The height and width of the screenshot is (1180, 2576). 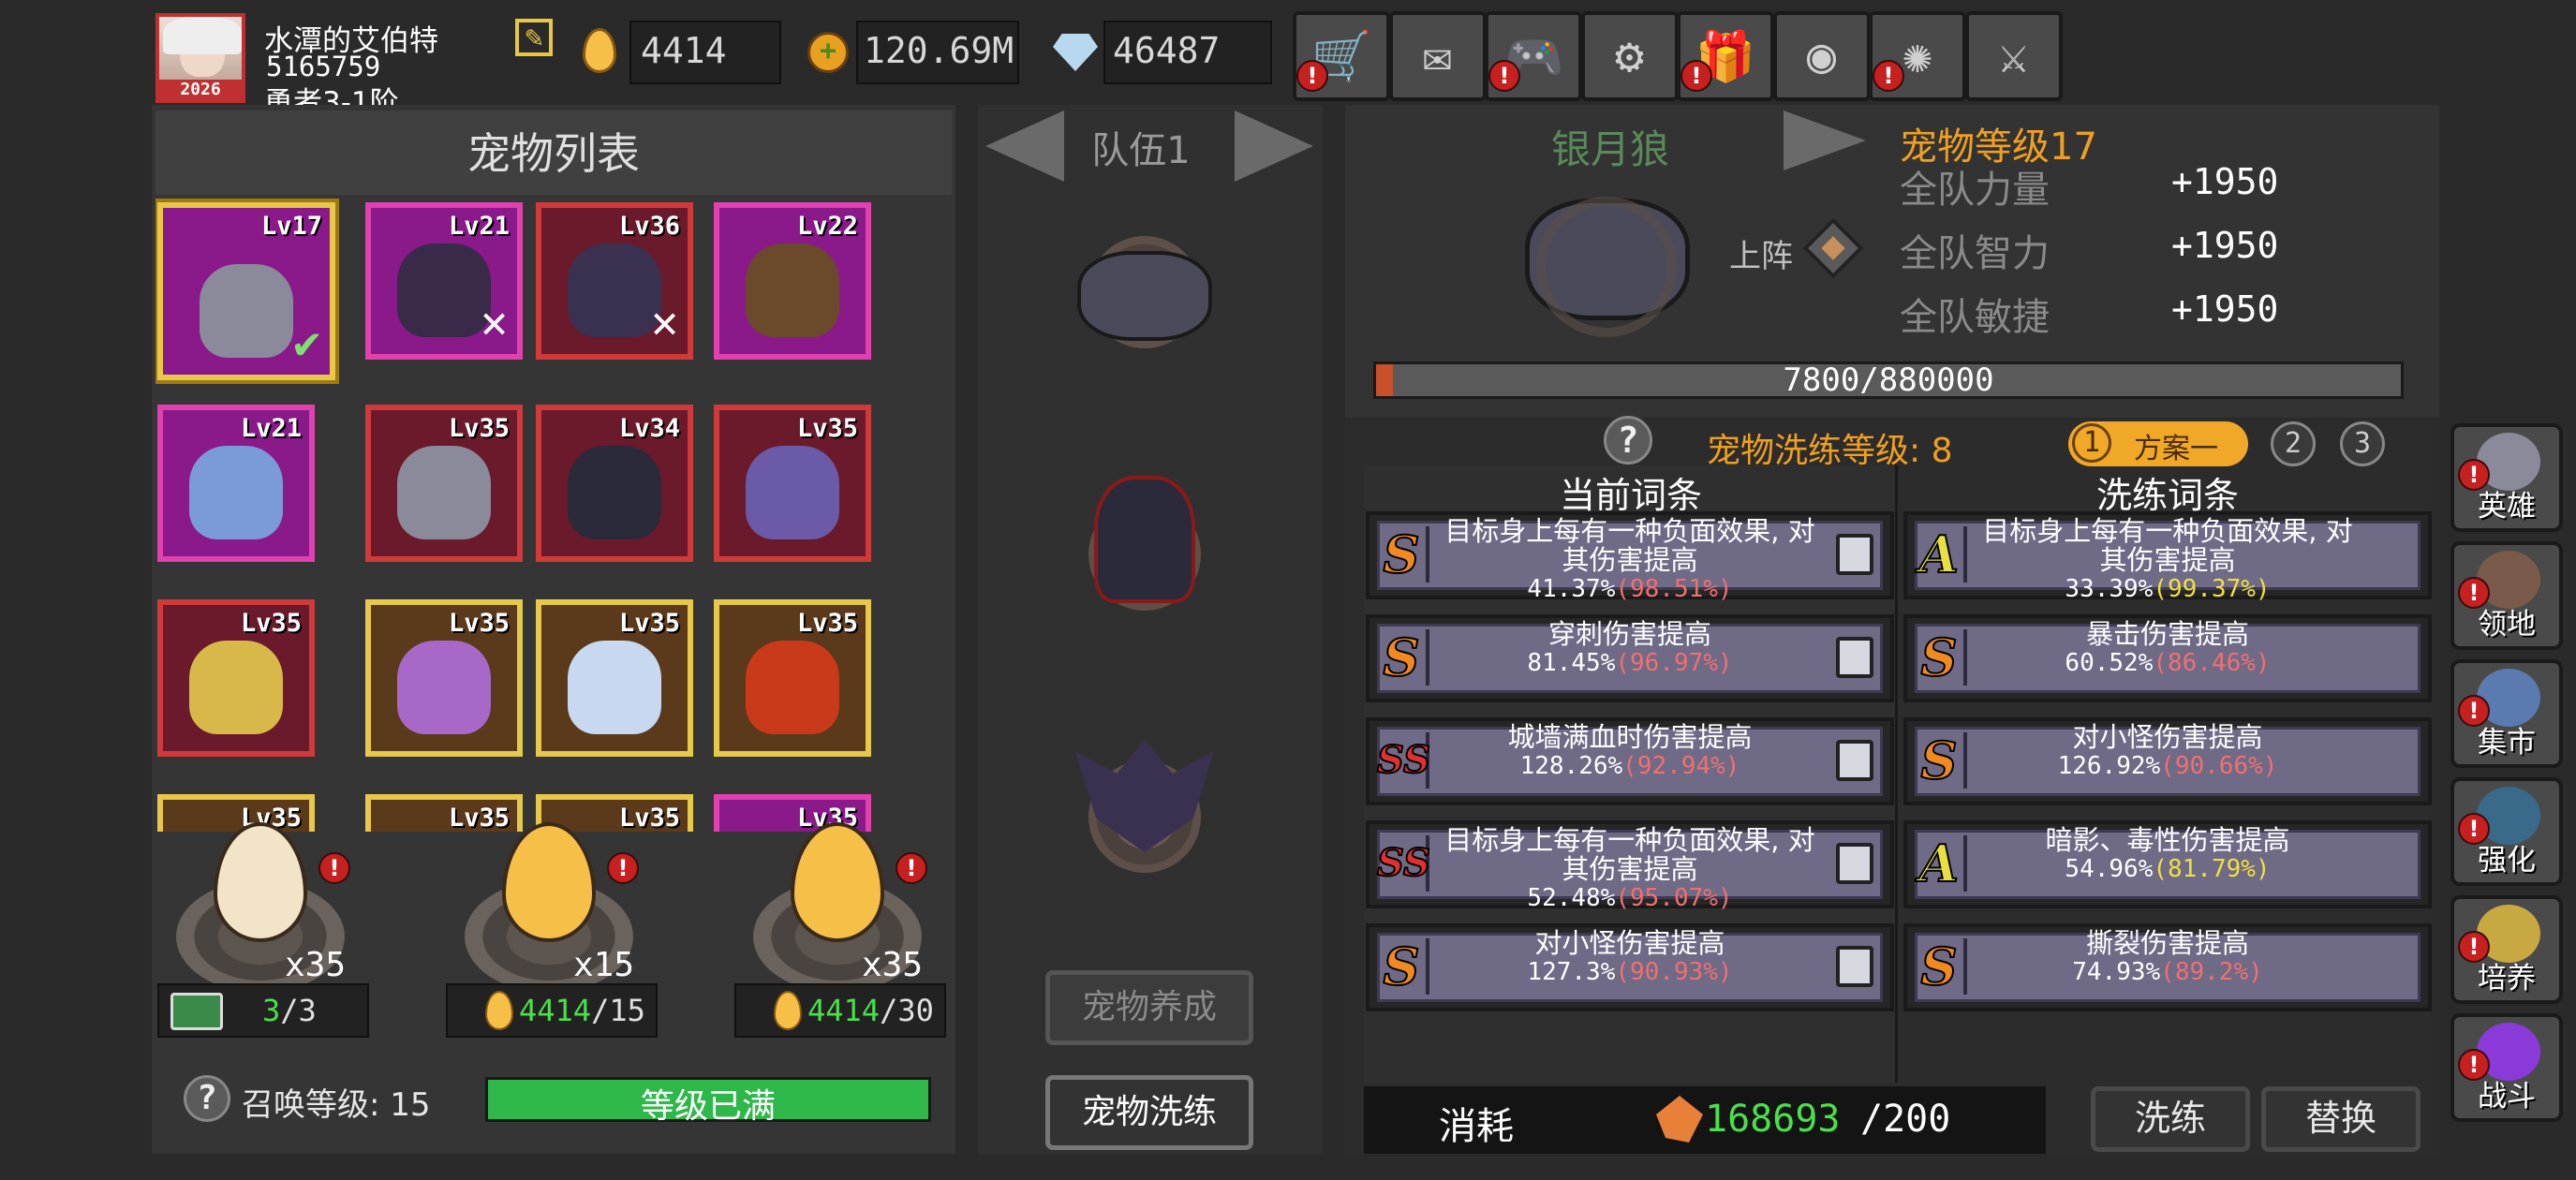 I want to click on affix-text: 目标身上每有一种负面效果, 对其伤害提高 41.37%(98.51%), so click(x=1630, y=560).